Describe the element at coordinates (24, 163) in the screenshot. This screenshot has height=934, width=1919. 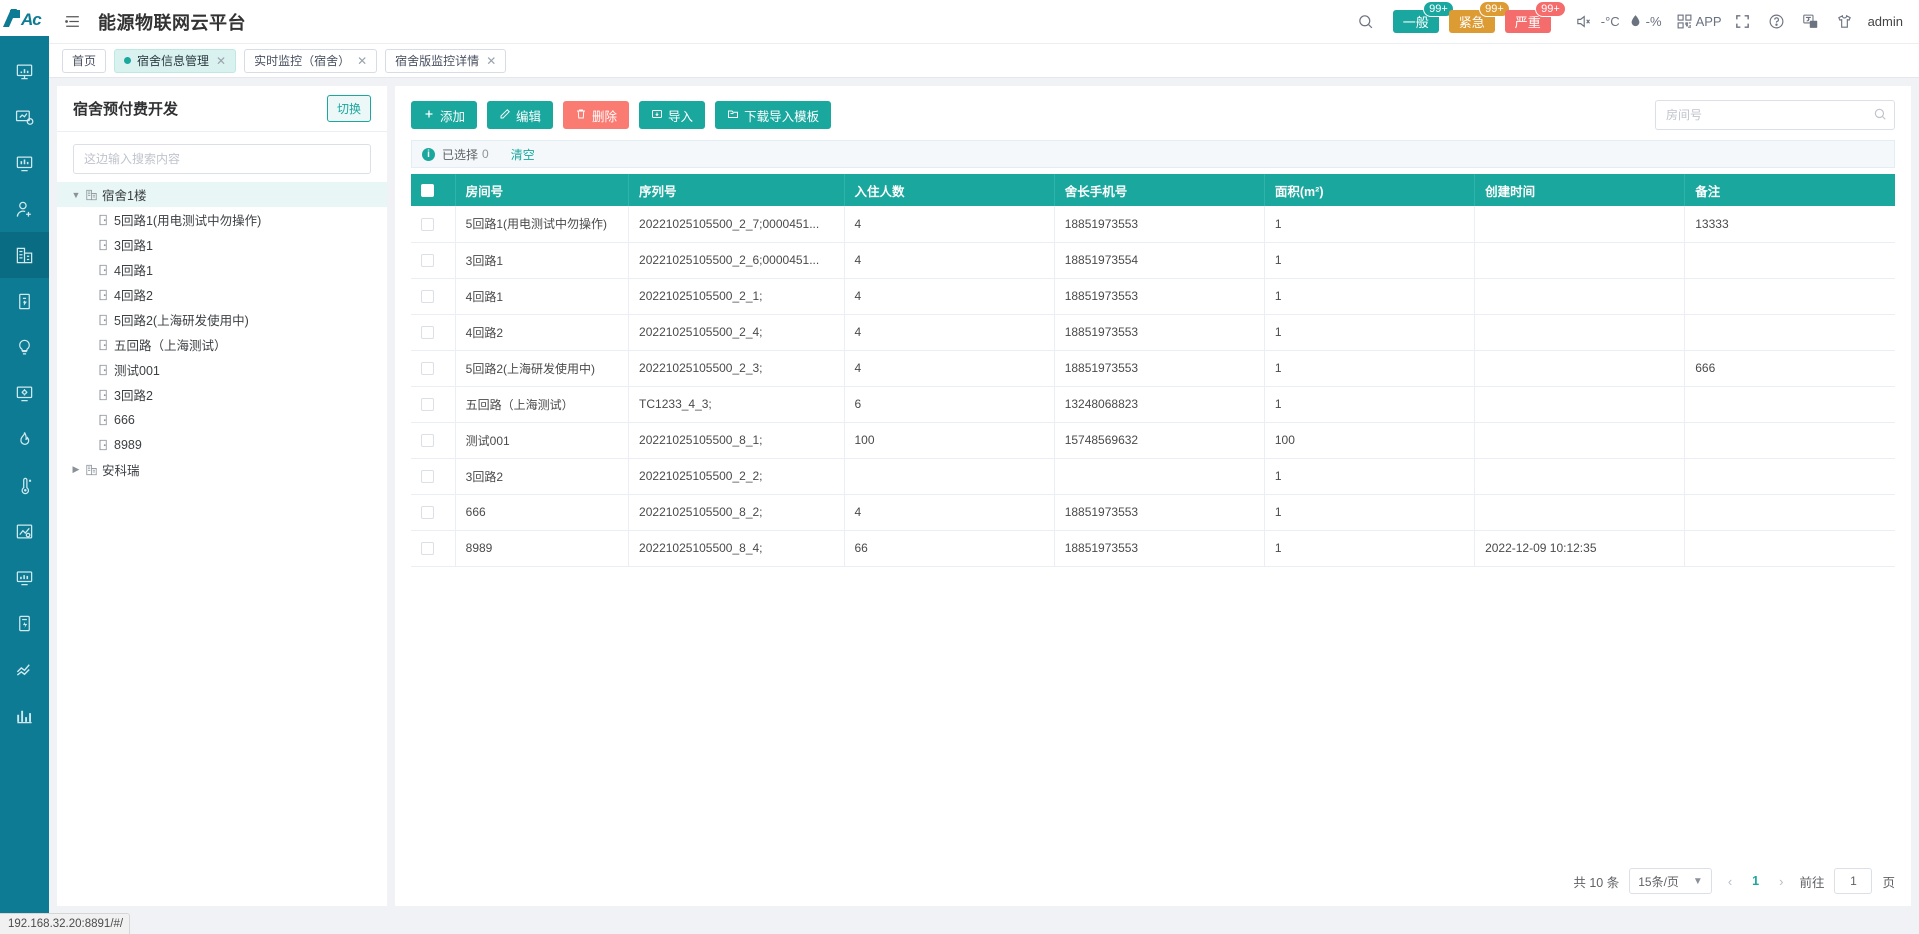
I see `sidebar-item-report` at that location.